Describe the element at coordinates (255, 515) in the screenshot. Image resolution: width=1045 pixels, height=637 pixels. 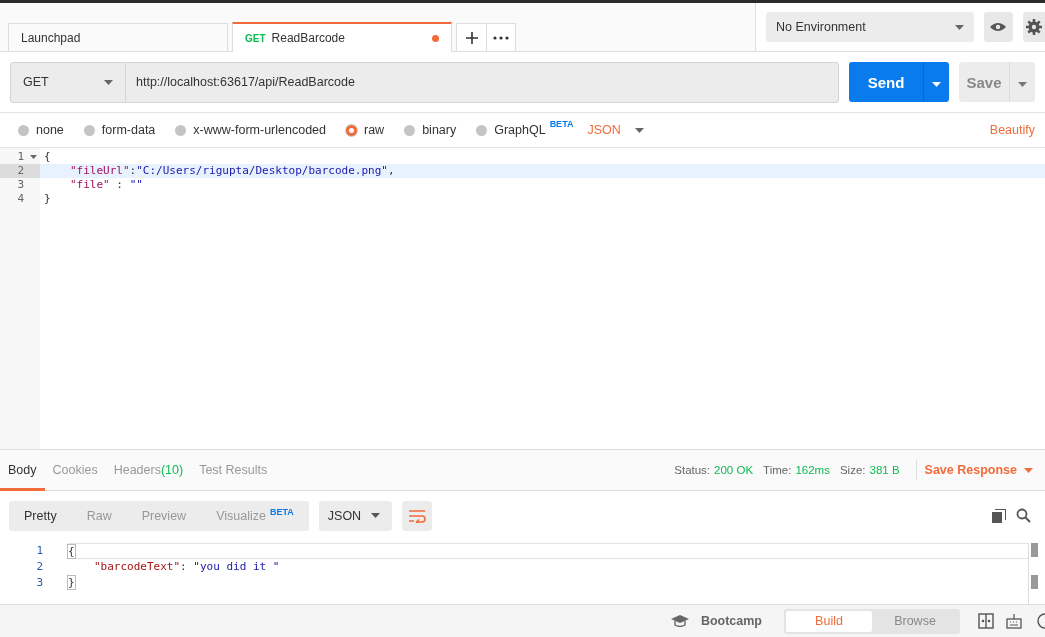
I see `view-mode-button: Visualize $^{BETA}$` at that location.